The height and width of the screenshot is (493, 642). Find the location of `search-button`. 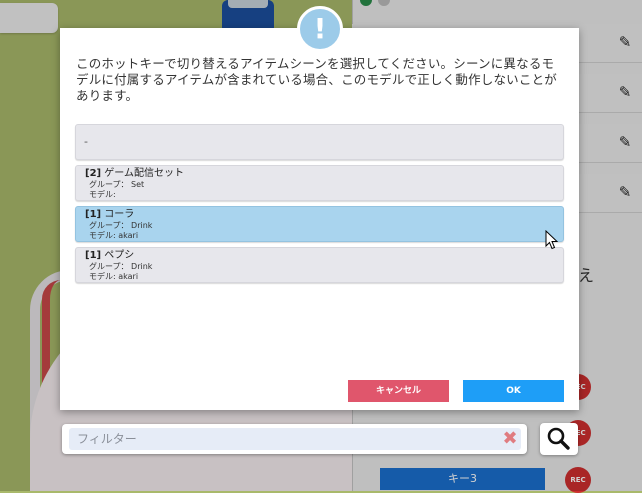

search-button is located at coordinates (559, 439).